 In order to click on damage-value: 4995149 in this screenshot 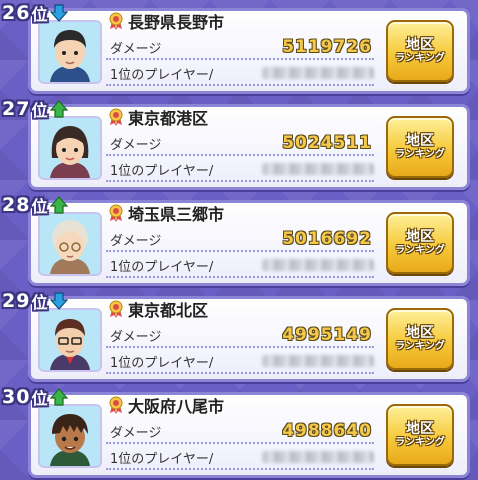, I will do `click(327, 335)`.